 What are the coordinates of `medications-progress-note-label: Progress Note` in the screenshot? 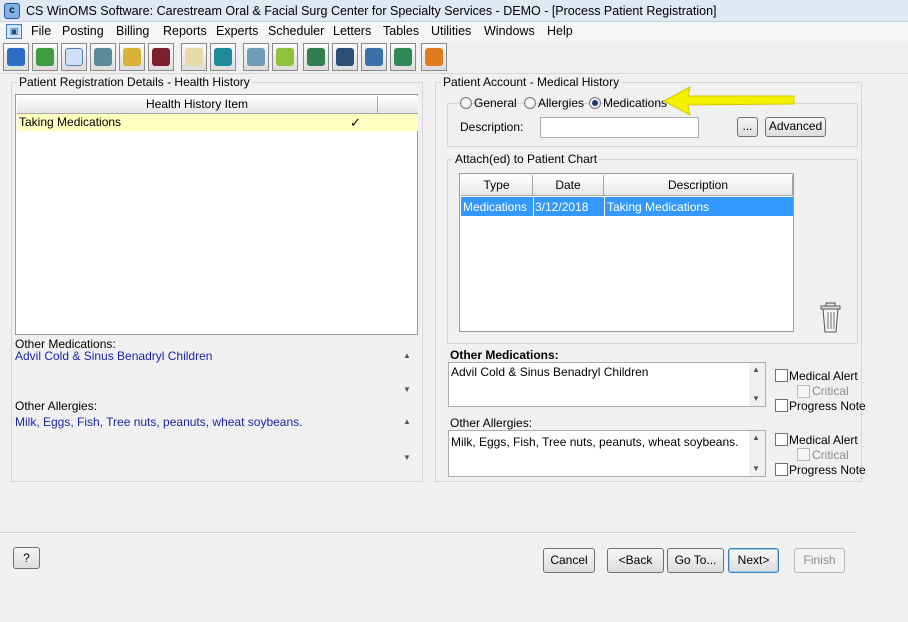 It's located at (827, 406).